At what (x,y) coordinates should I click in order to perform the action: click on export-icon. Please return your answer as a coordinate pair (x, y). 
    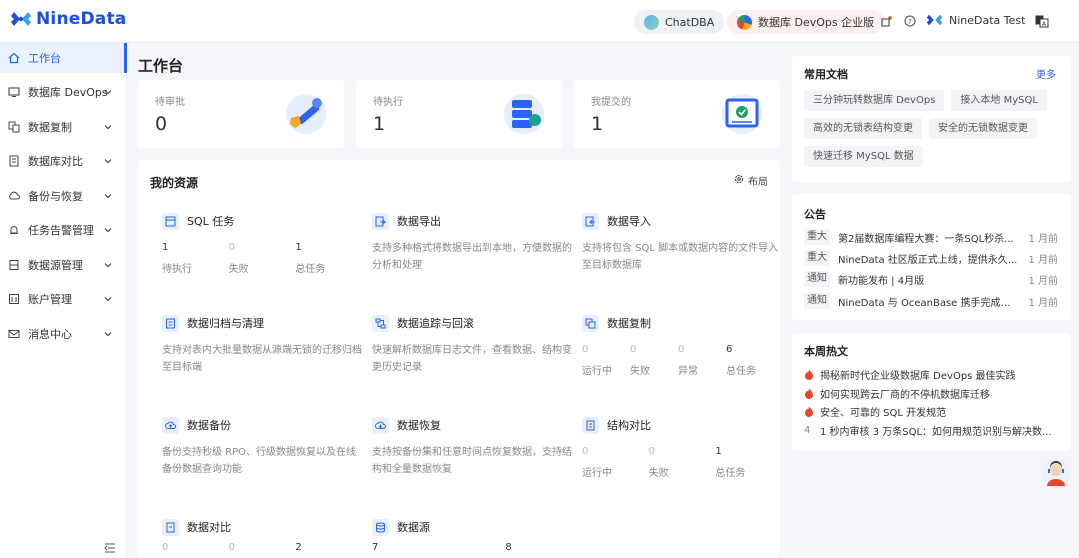
    Looking at the image, I should click on (380, 221).